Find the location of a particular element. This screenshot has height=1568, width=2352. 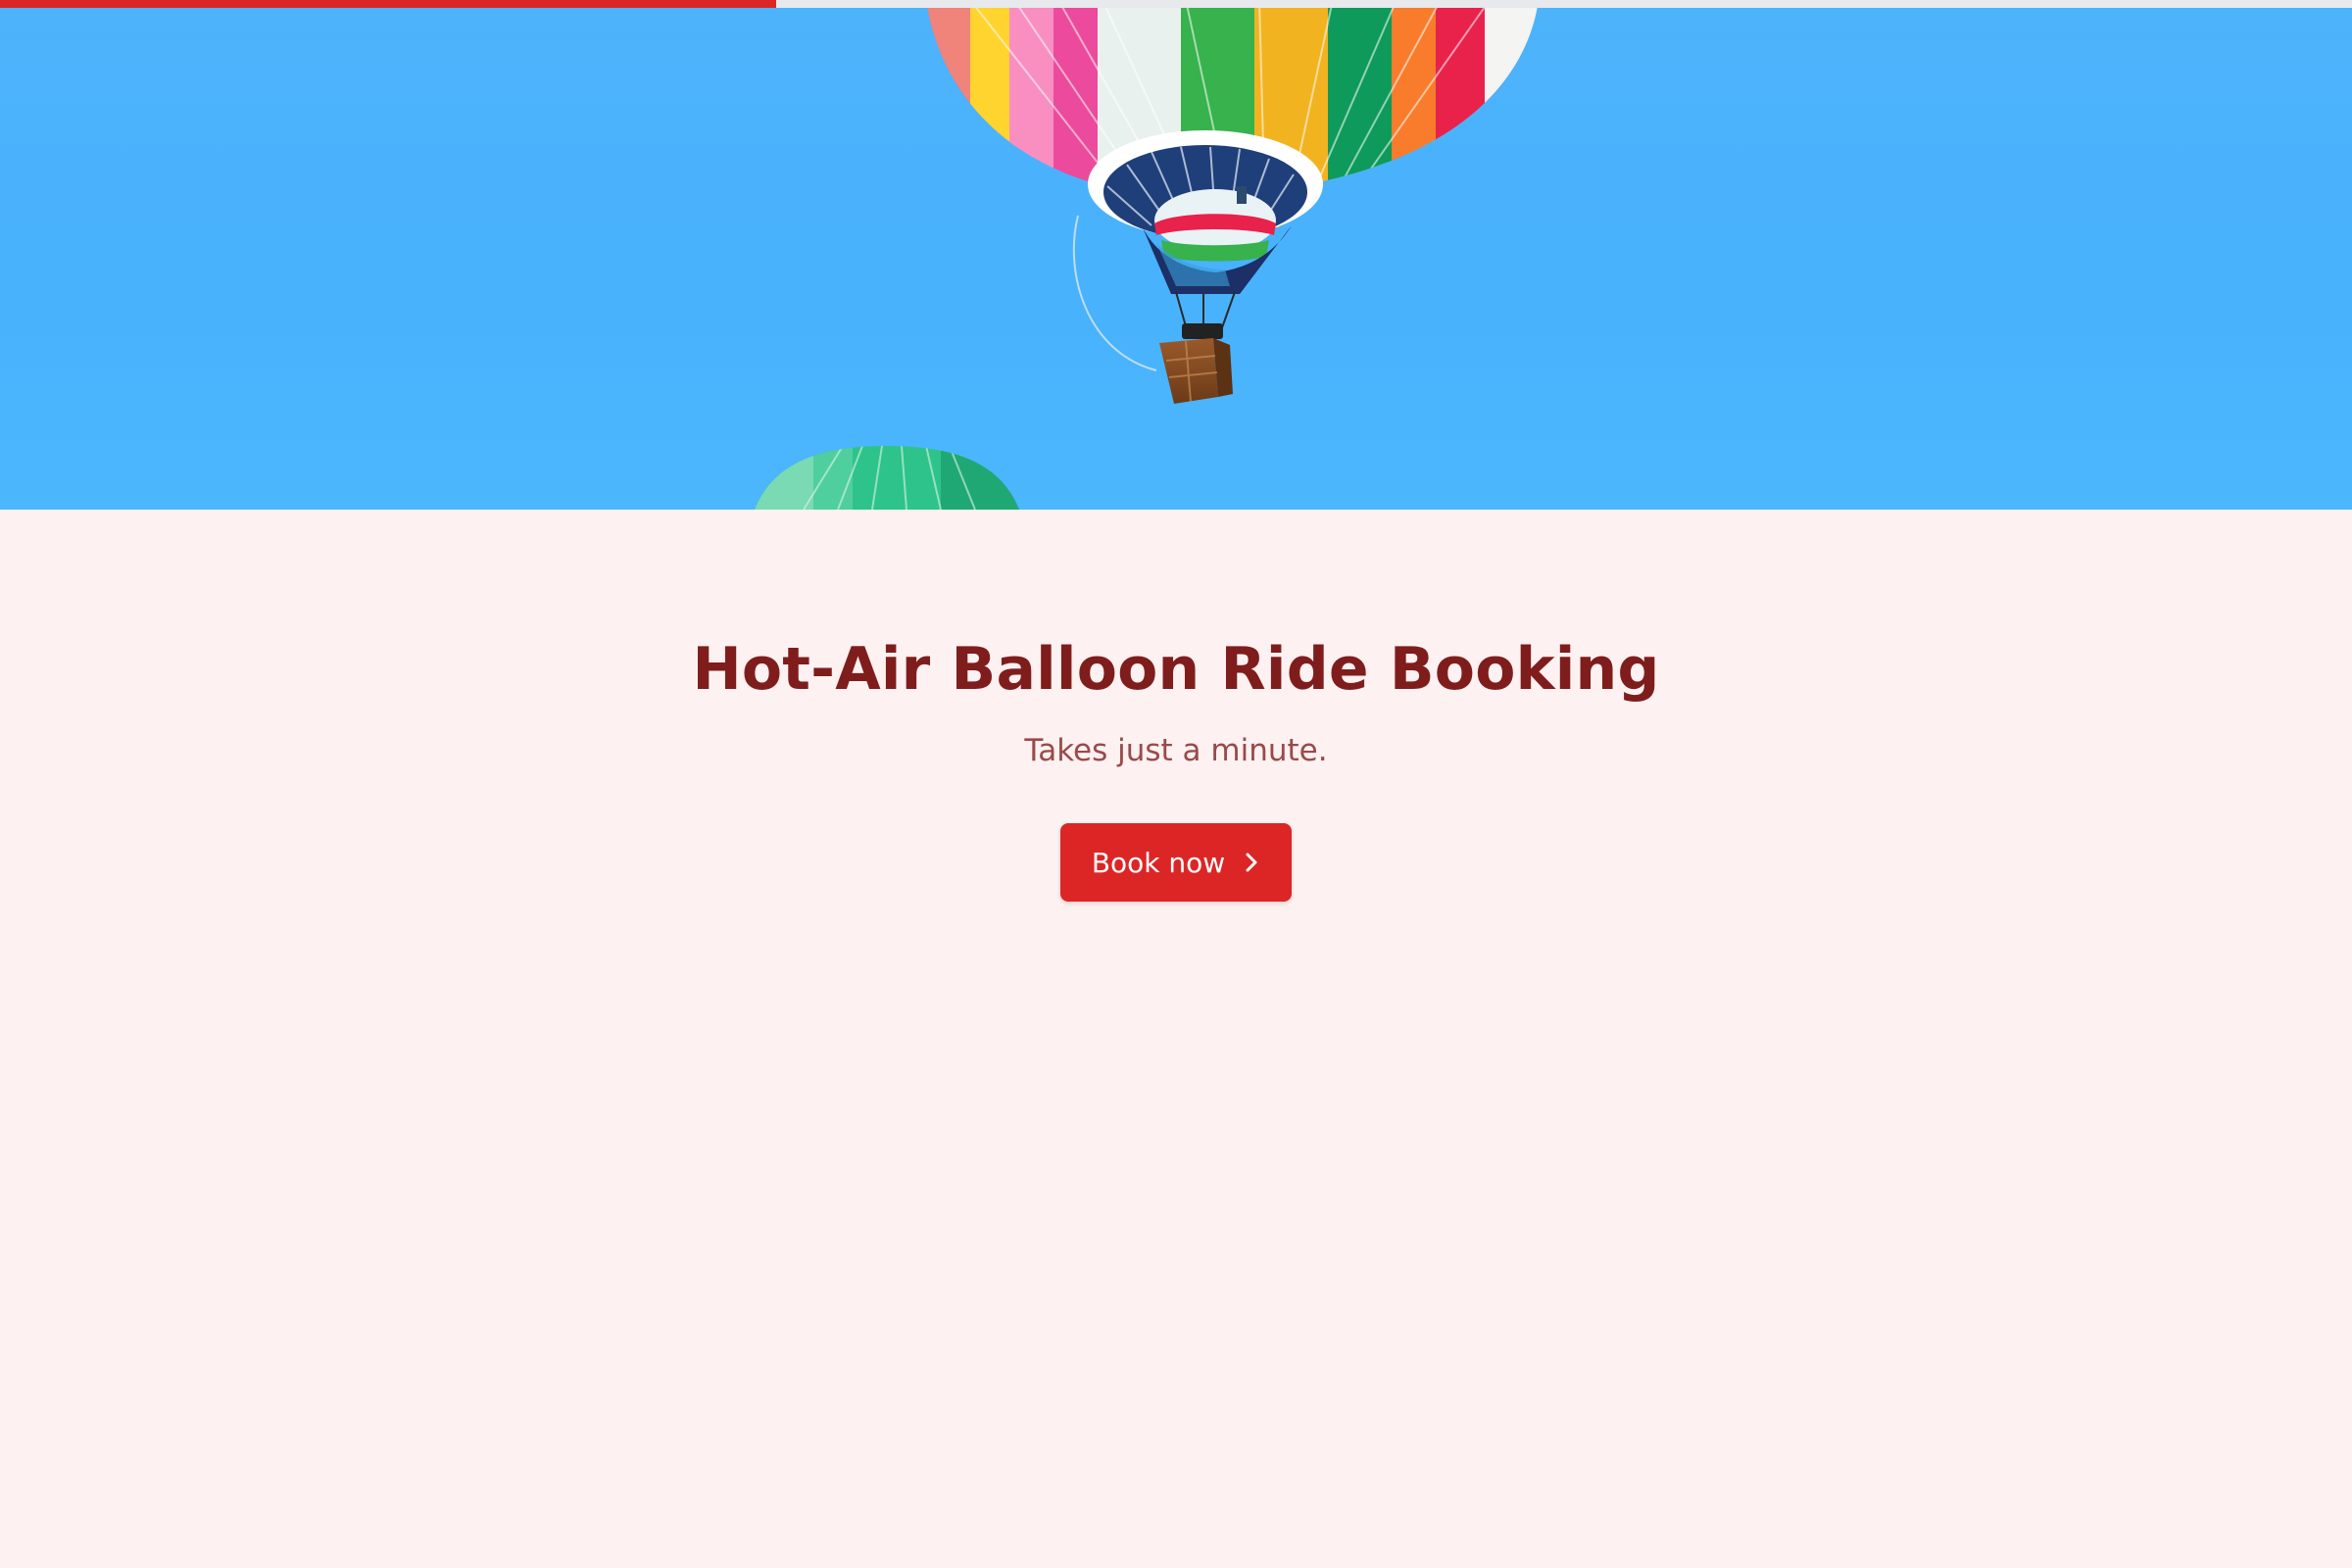

book-now-button: Book now is located at coordinates (1176, 862).